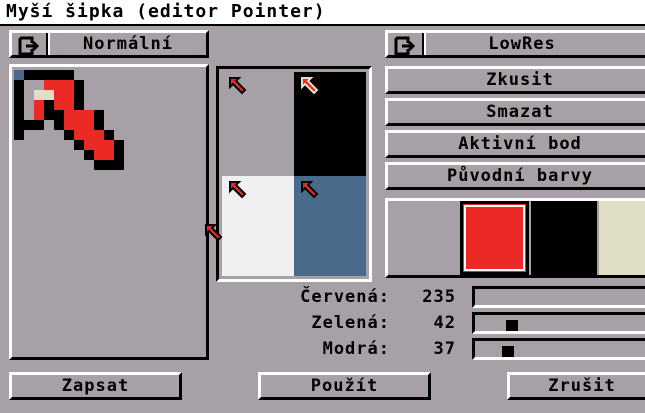 This screenshot has width=645, height=413. What do you see at coordinates (558, 323) in the screenshot?
I see `green-slider` at bounding box center [558, 323].